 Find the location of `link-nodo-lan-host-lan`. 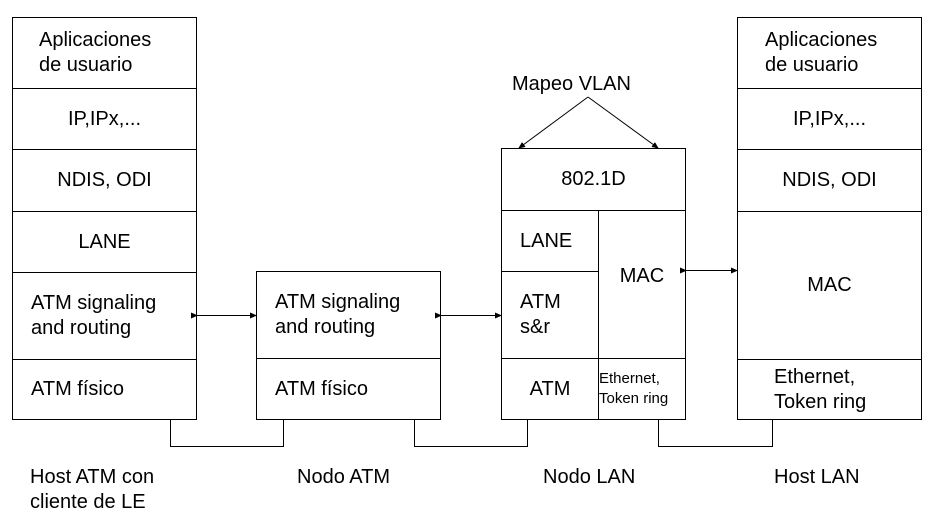

link-nodo-lan-host-lan is located at coordinates (715, 433).